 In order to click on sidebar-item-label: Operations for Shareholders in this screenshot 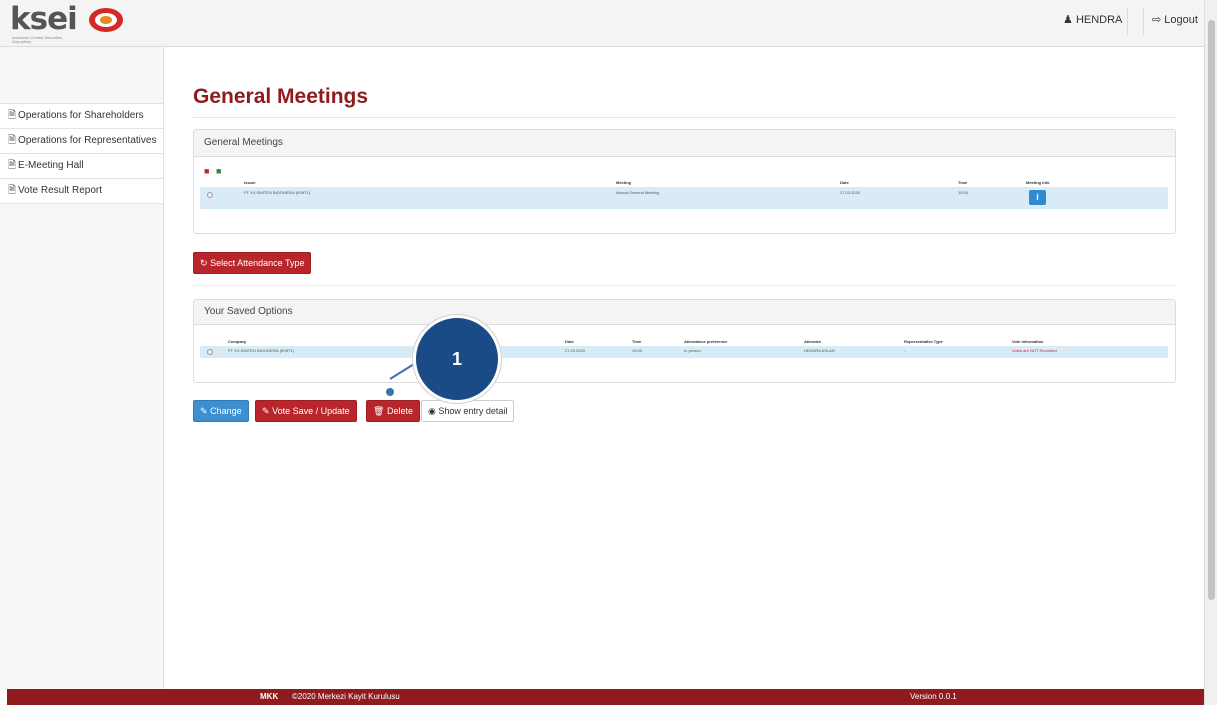, I will do `click(81, 115)`.